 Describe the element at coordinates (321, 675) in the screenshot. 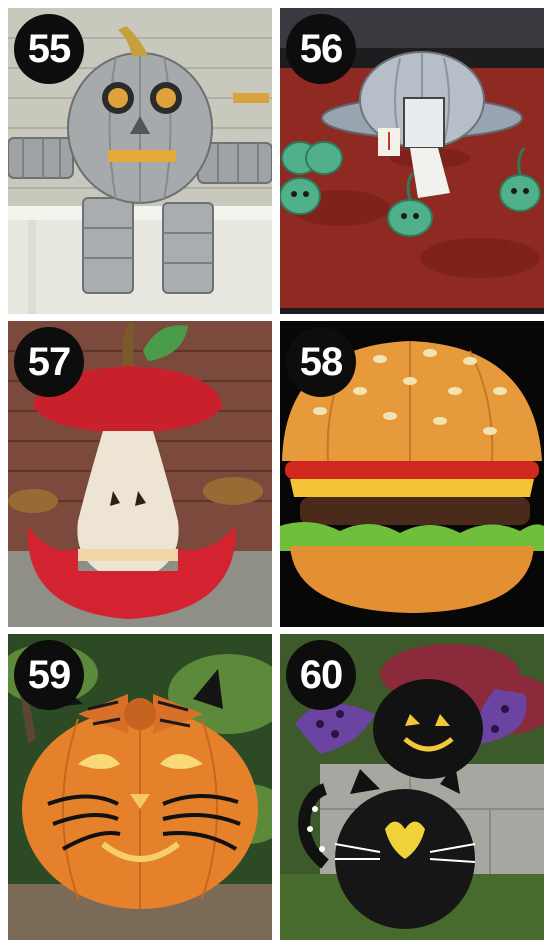

I see `idea-number-badge: 60` at that location.